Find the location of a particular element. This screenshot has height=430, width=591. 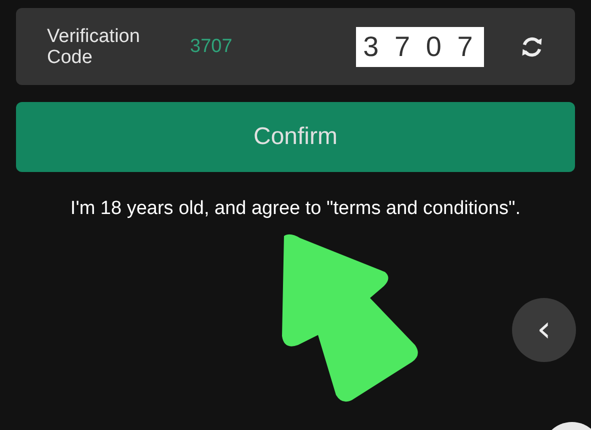

back-button: ‹ is located at coordinates (544, 330).